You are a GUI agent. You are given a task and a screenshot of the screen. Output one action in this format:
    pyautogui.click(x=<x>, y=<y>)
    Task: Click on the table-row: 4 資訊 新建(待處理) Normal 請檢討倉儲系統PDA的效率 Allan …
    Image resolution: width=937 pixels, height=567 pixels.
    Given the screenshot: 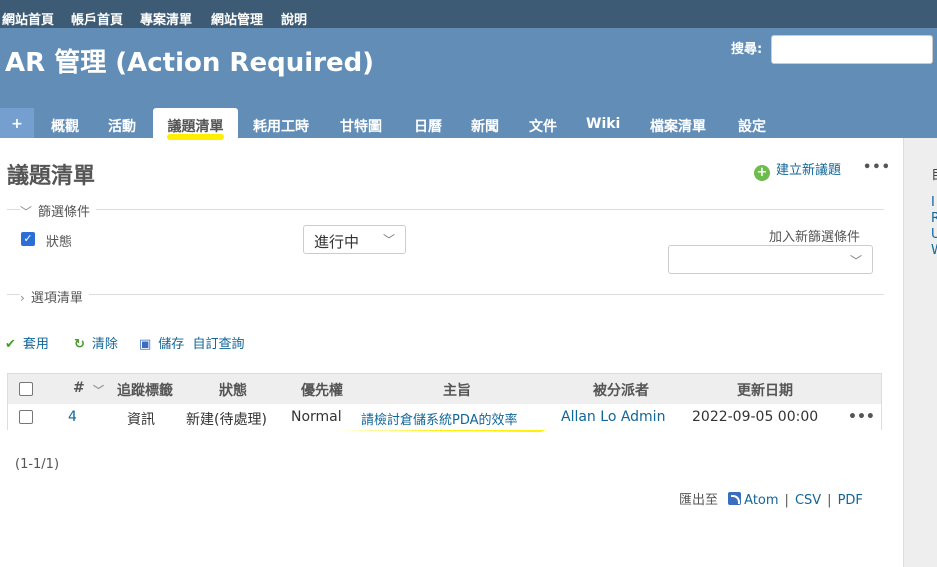 What is the action you would take?
    pyautogui.click(x=444, y=417)
    